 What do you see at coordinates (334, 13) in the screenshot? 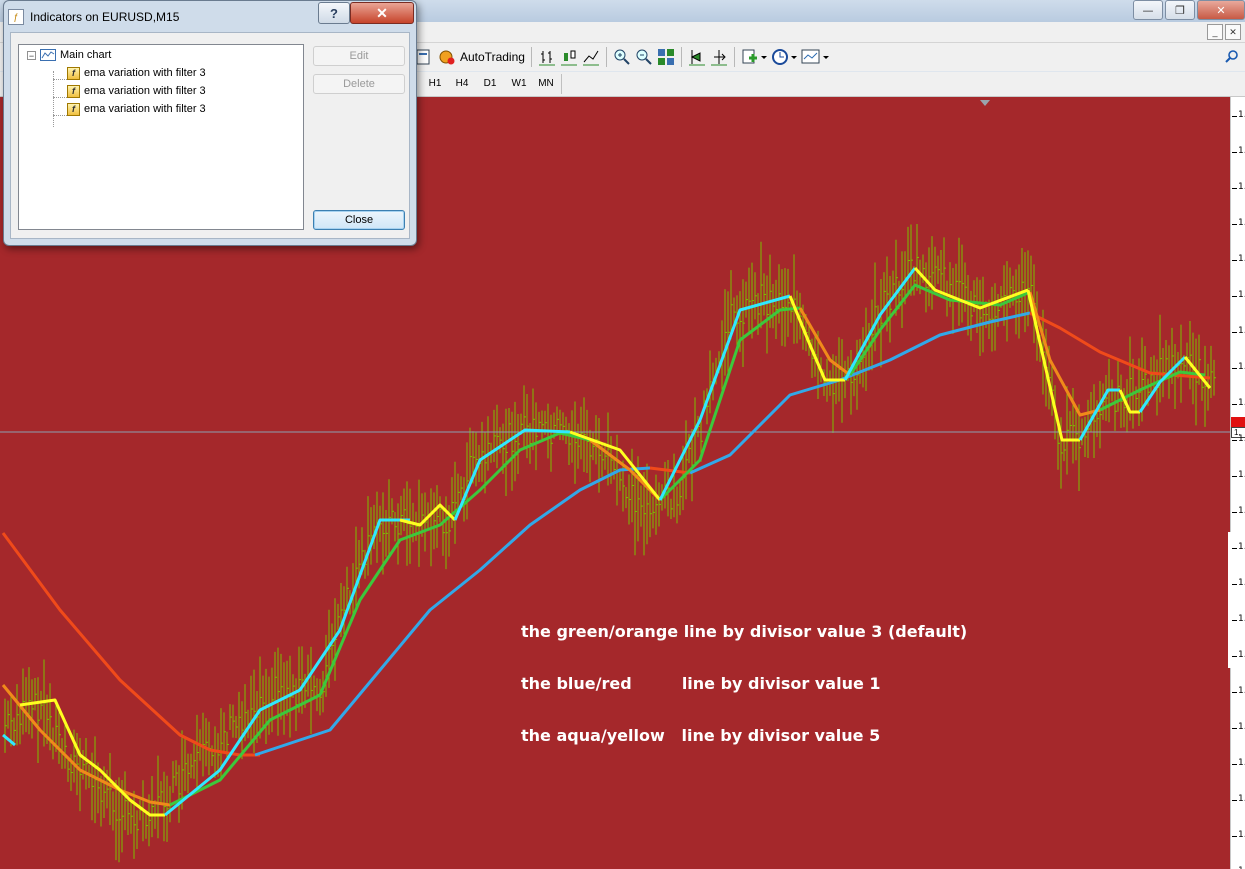
I see `help-button: ?` at bounding box center [334, 13].